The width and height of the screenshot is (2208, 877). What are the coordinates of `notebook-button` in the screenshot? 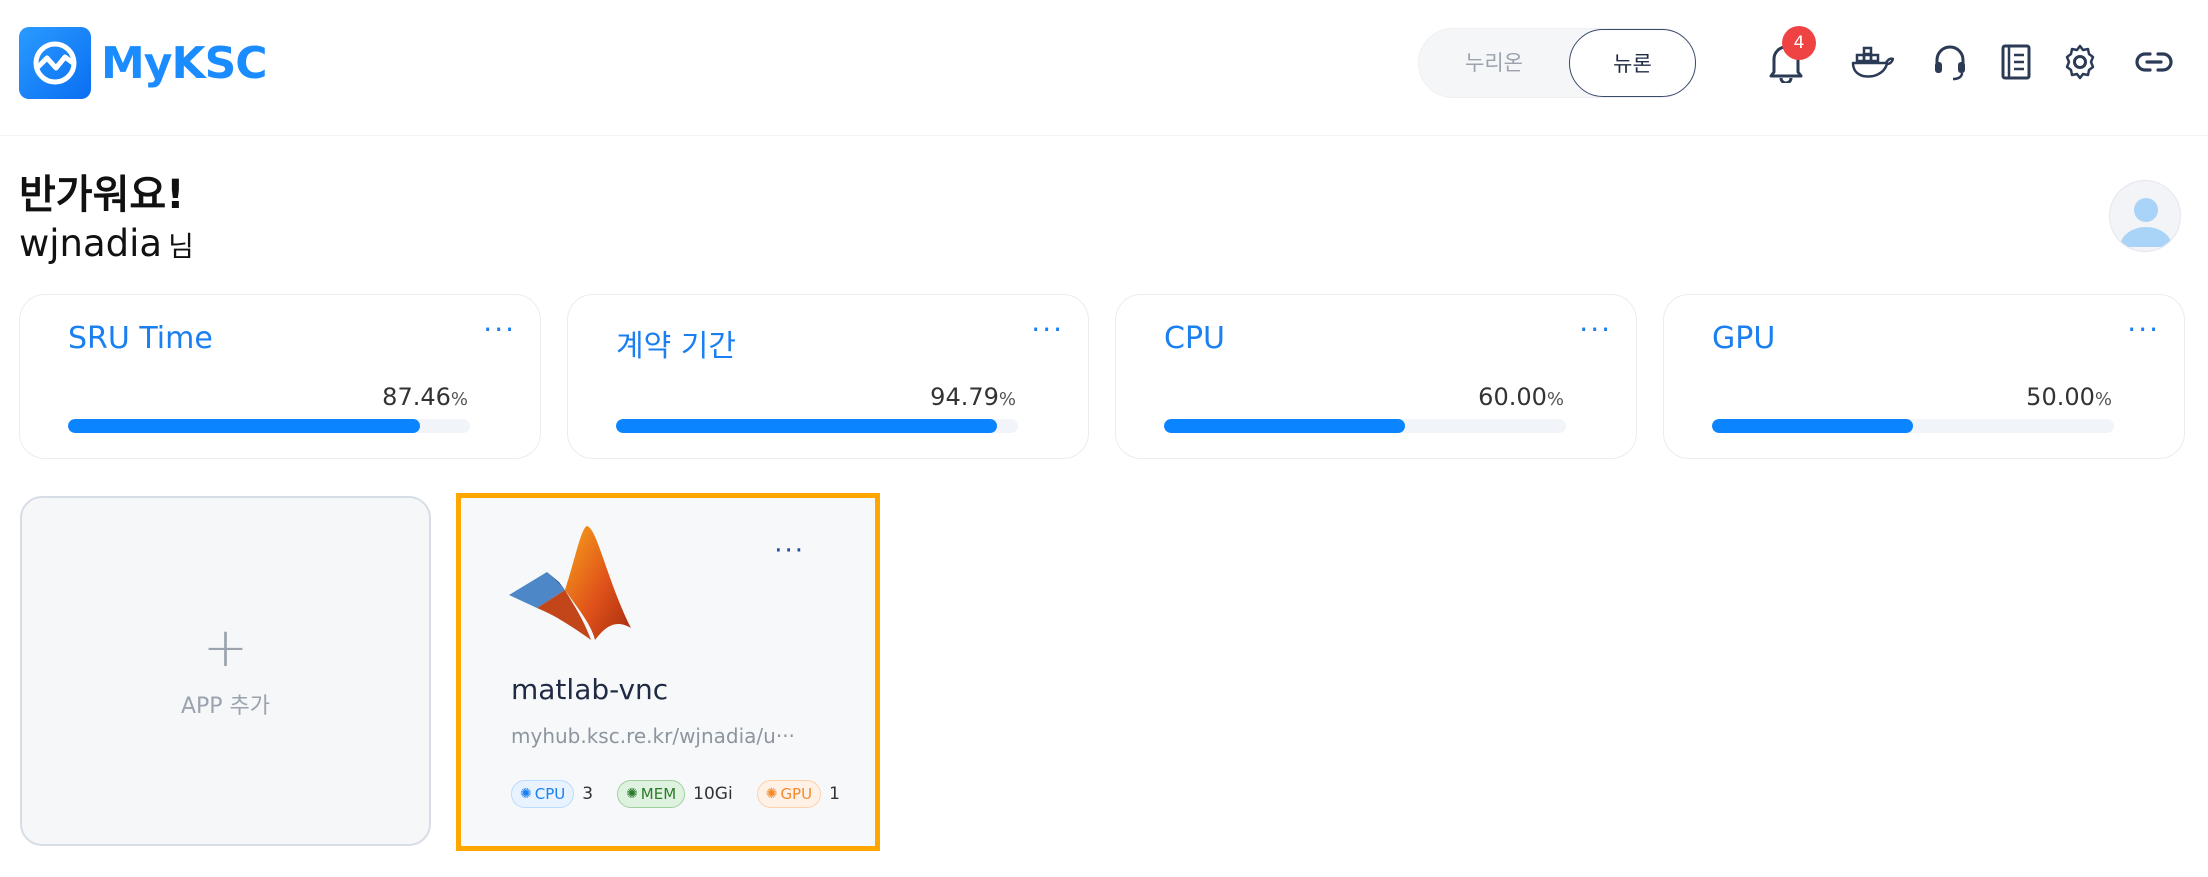 It's located at (2016, 62).